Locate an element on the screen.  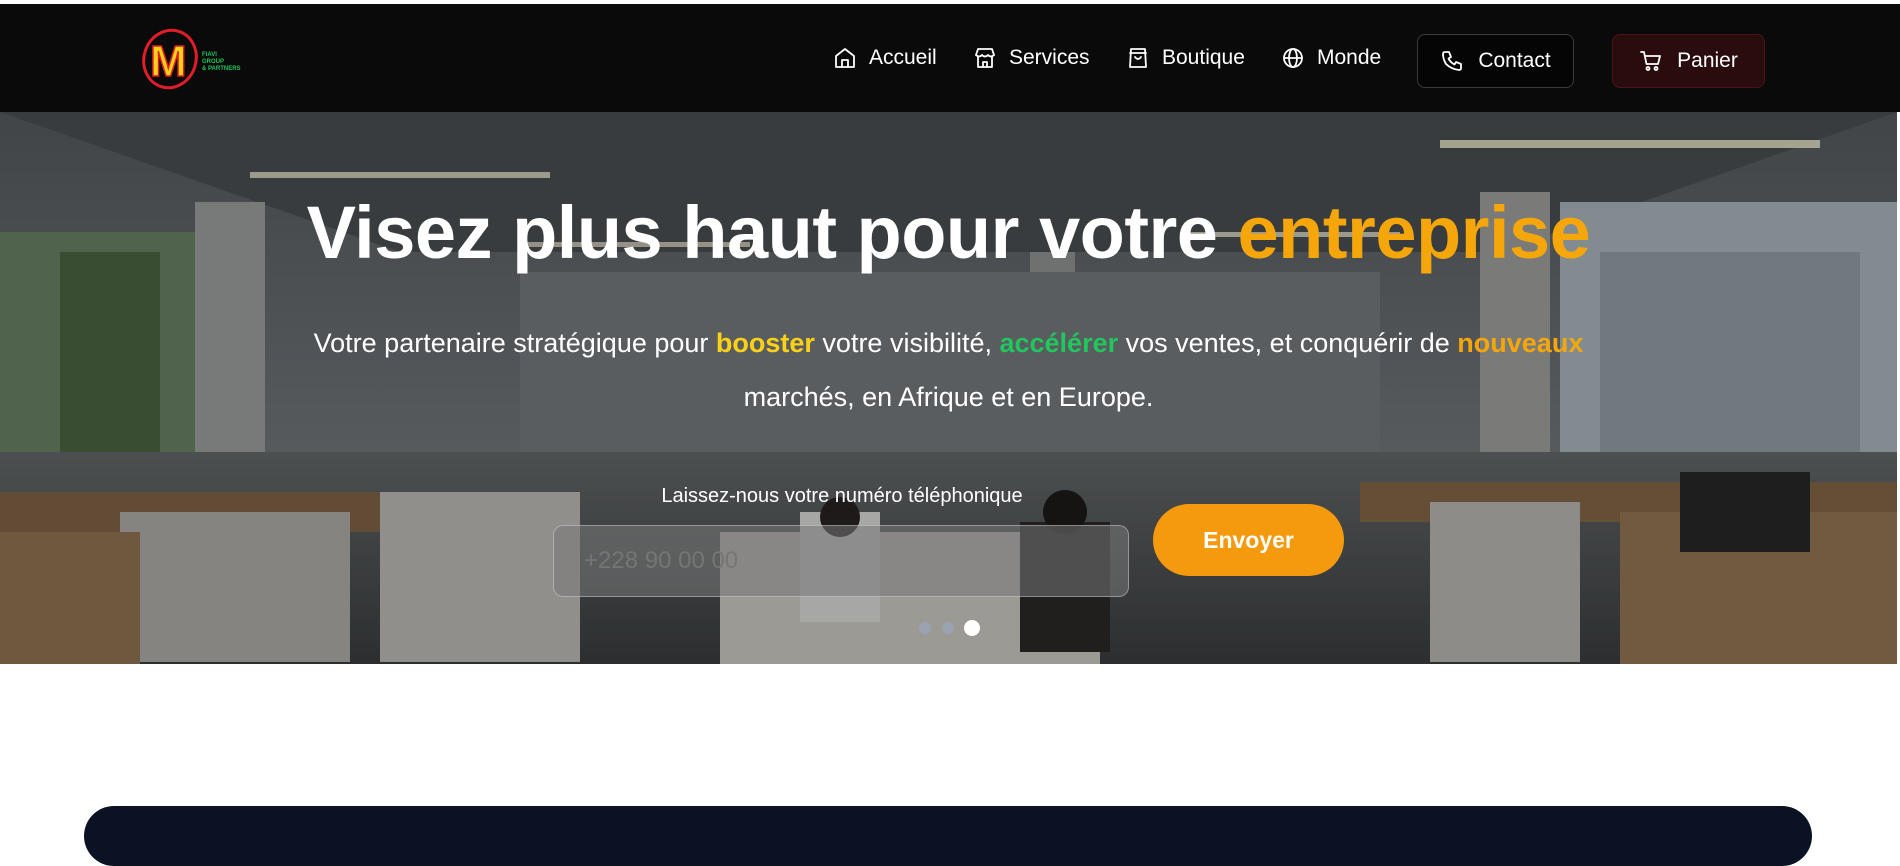
subtitle-highlight-accelerer: accélérer is located at coordinates (1059, 343).